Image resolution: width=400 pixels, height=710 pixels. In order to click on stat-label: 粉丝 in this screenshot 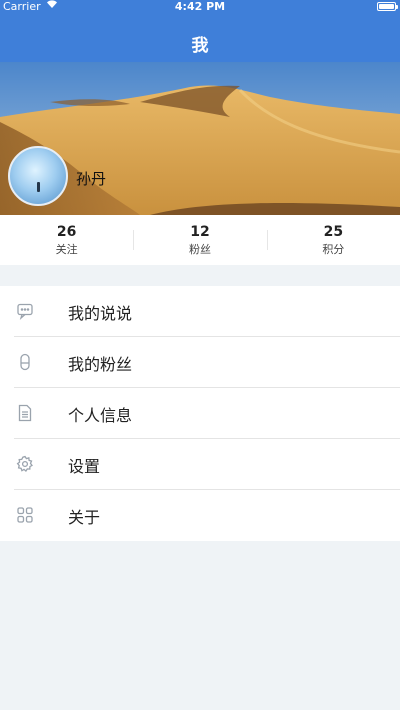, I will do `click(199, 249)`.